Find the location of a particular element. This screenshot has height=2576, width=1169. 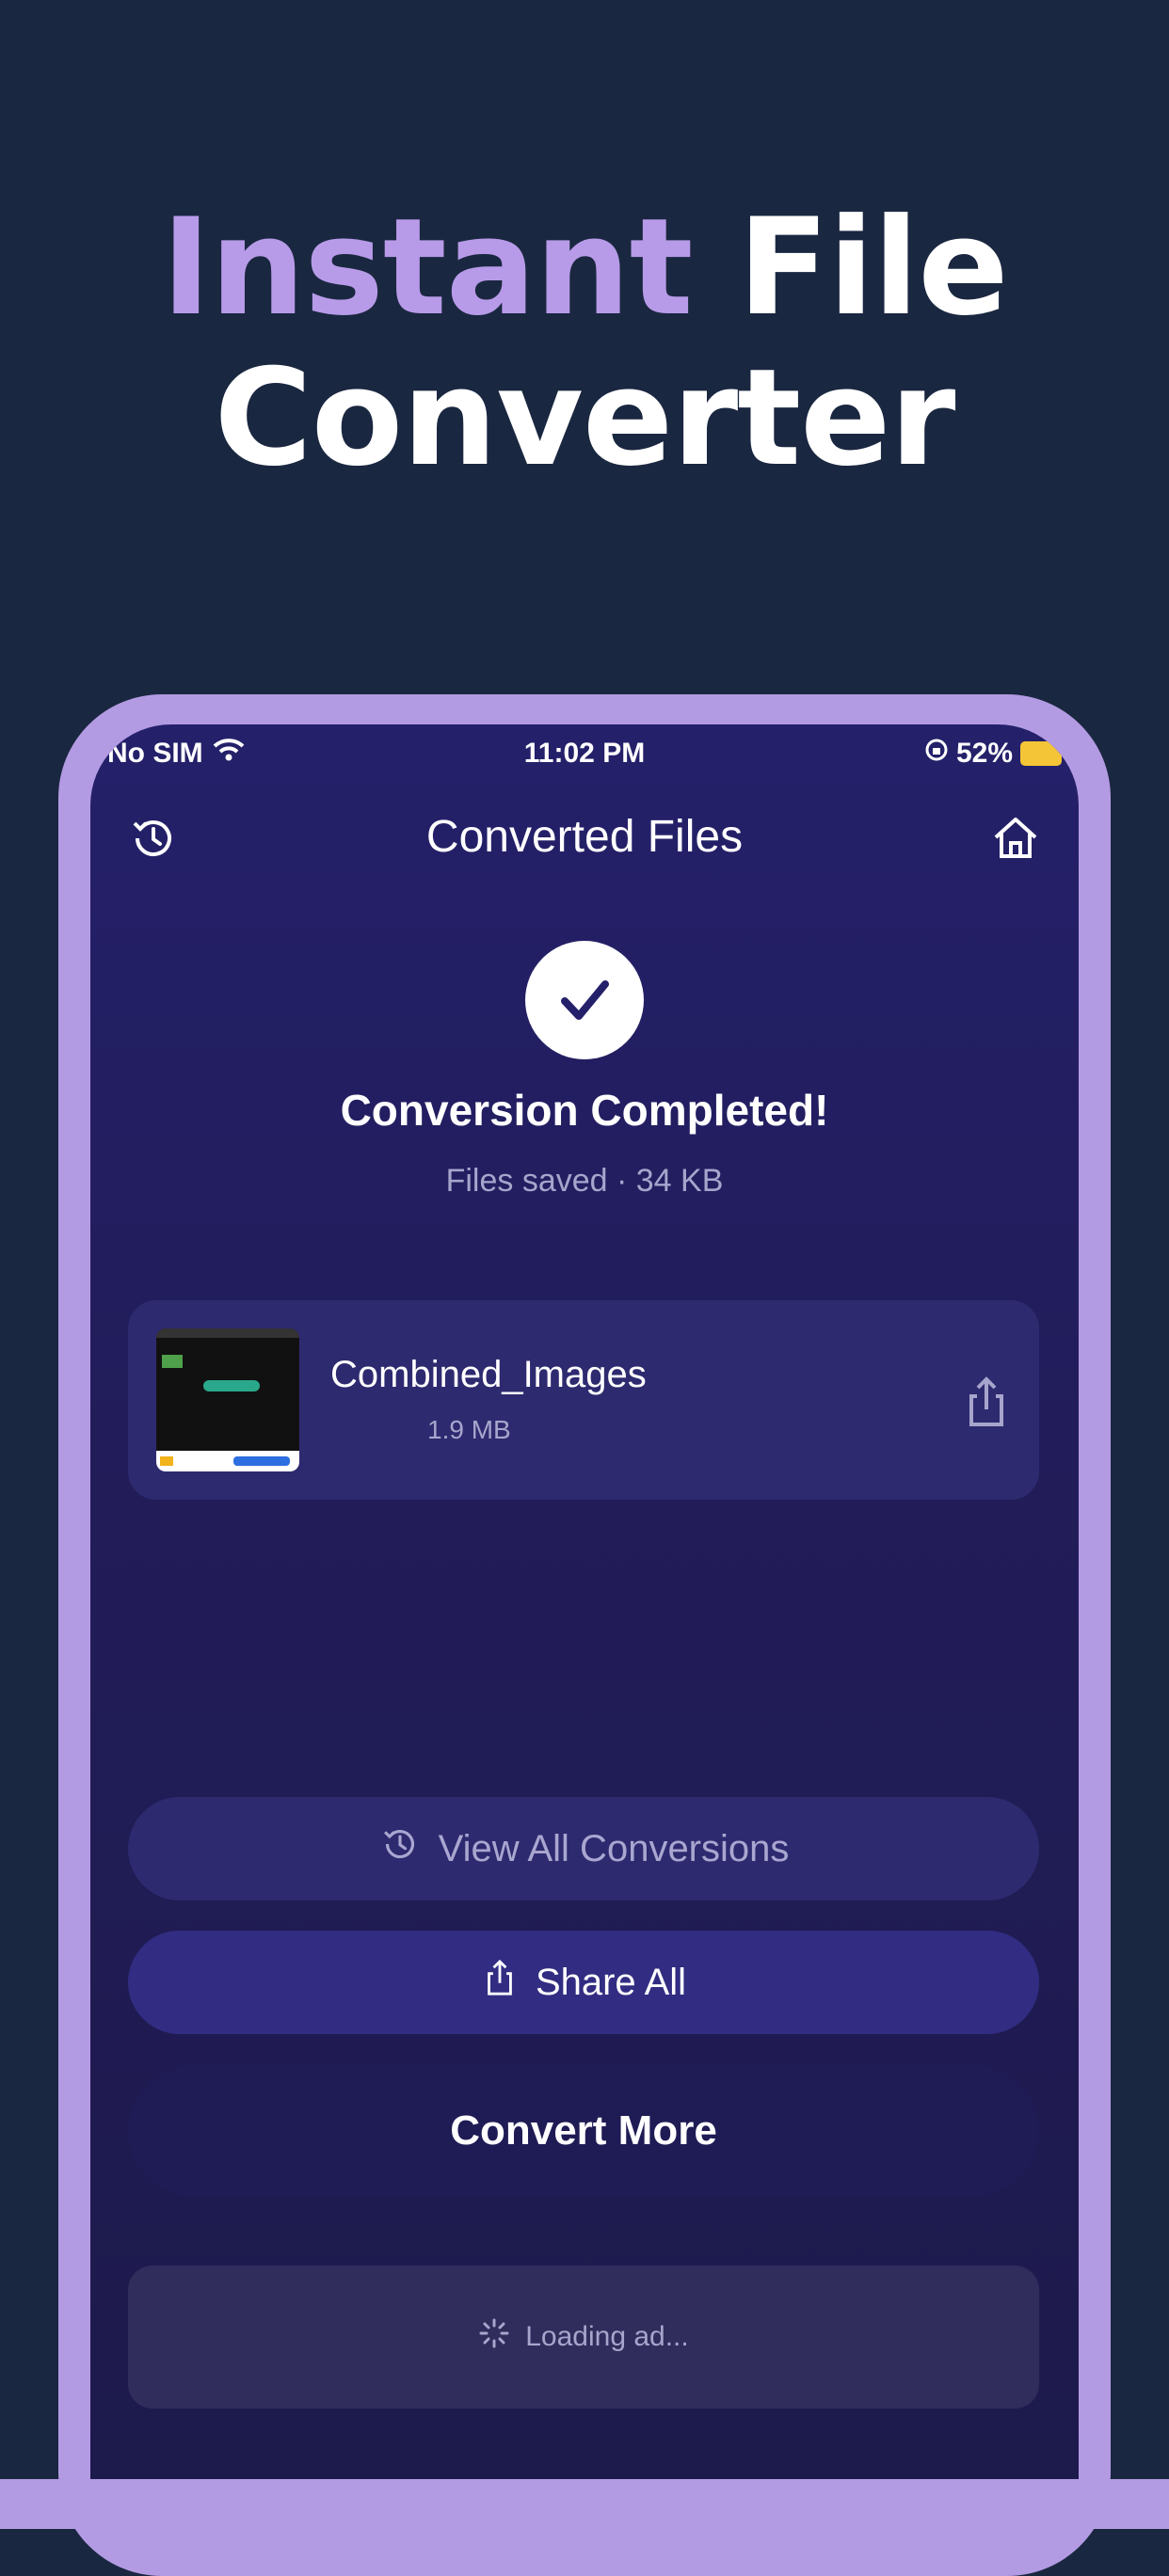

success-check-icon is located at coordinates (584, 1000).